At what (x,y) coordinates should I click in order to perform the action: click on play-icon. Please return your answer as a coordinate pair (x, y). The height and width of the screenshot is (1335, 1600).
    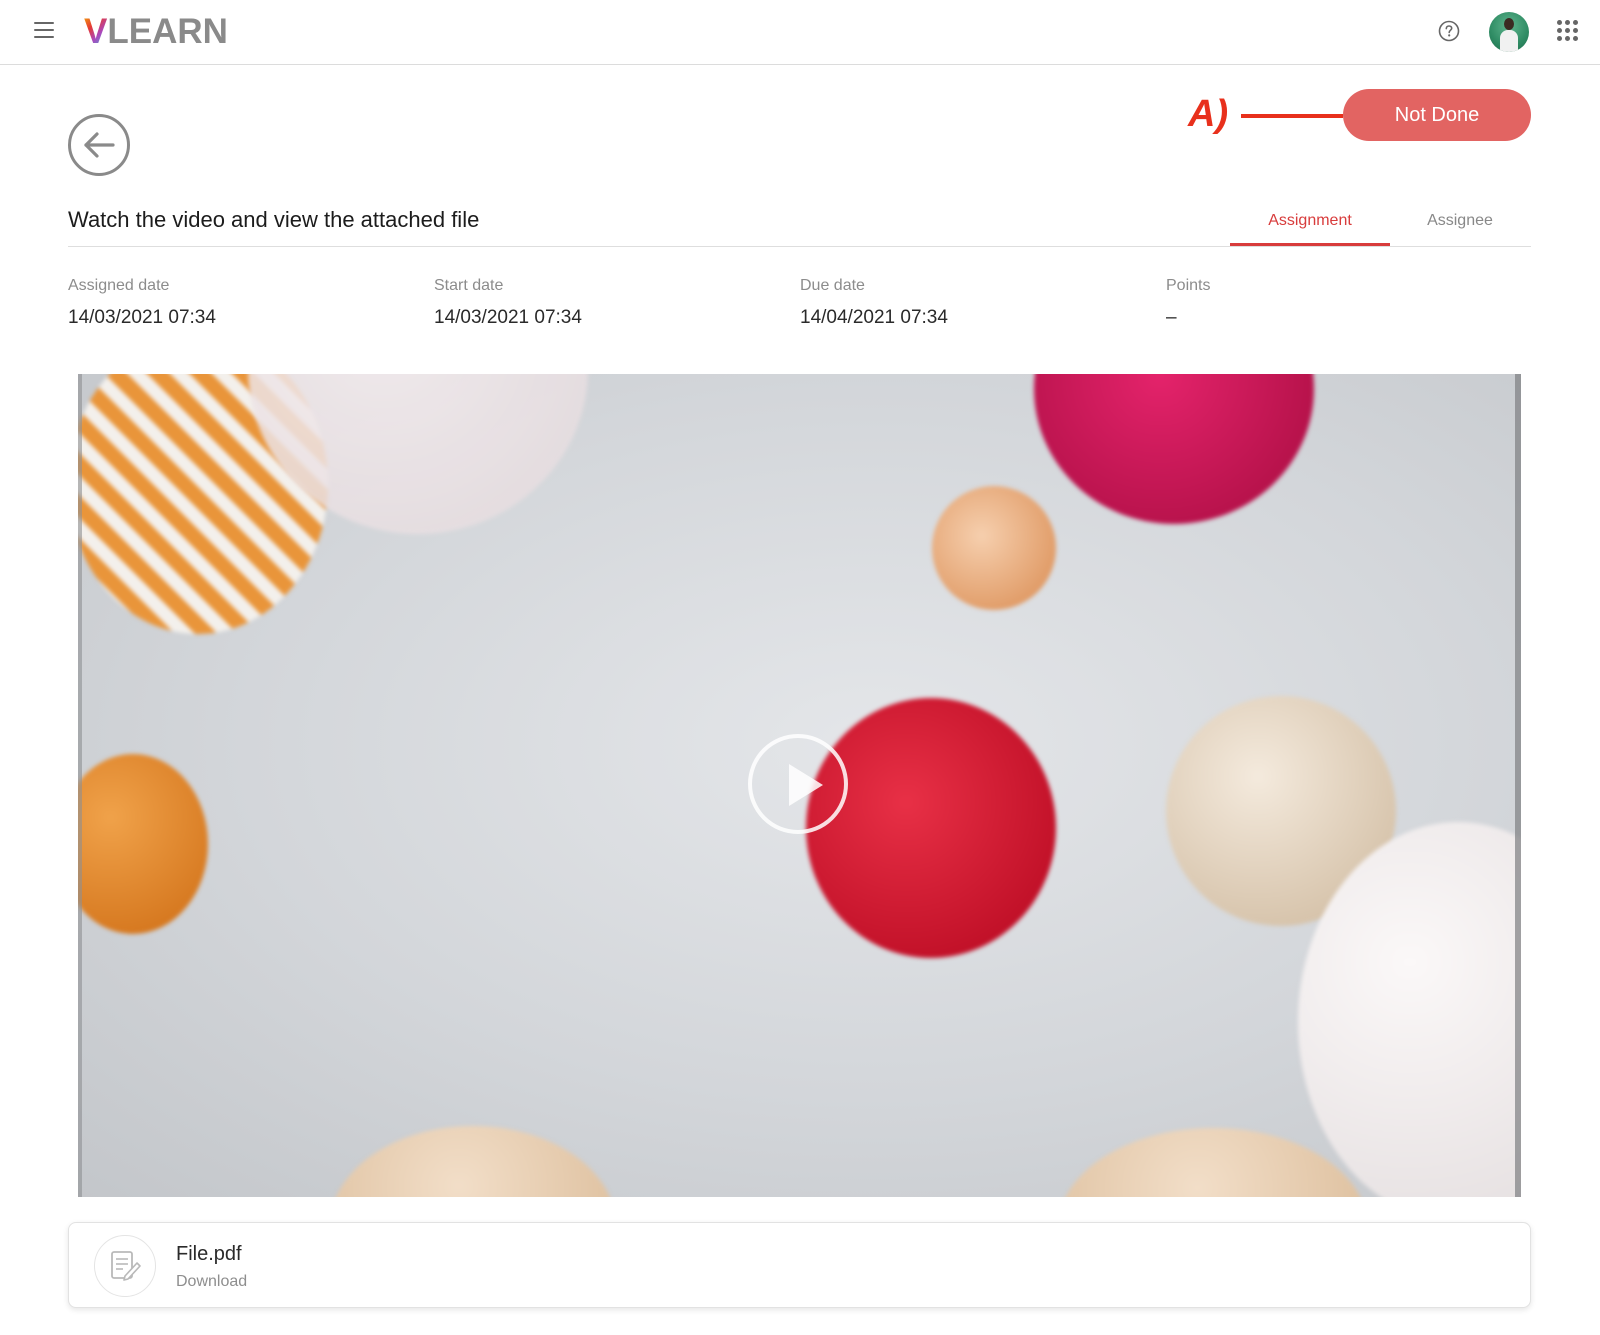
    Looking at the image, I should click on (798, 784).